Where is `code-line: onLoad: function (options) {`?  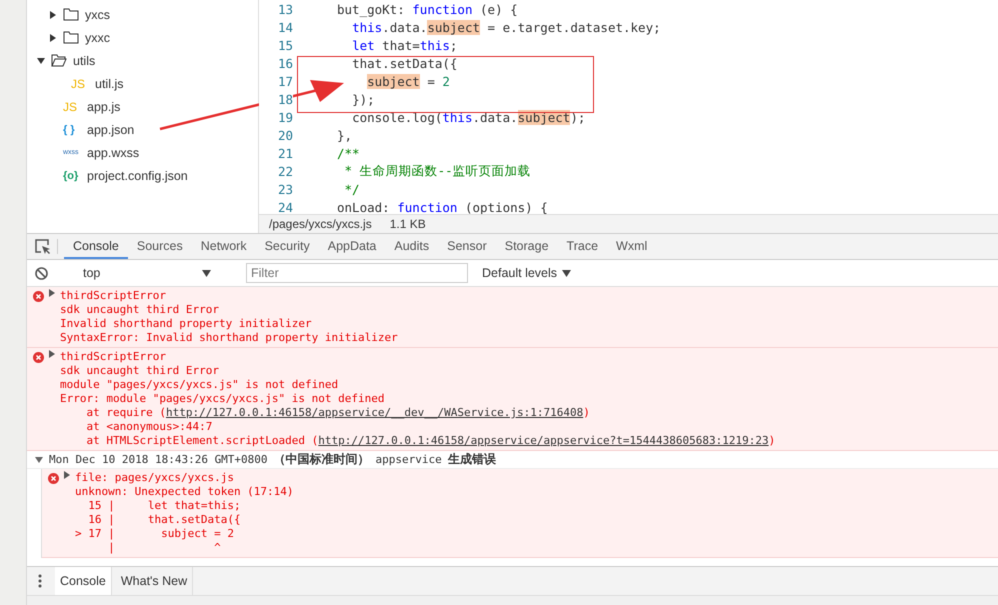
code-line: onLoad: function (options) { is located at coordinates (442, 207).